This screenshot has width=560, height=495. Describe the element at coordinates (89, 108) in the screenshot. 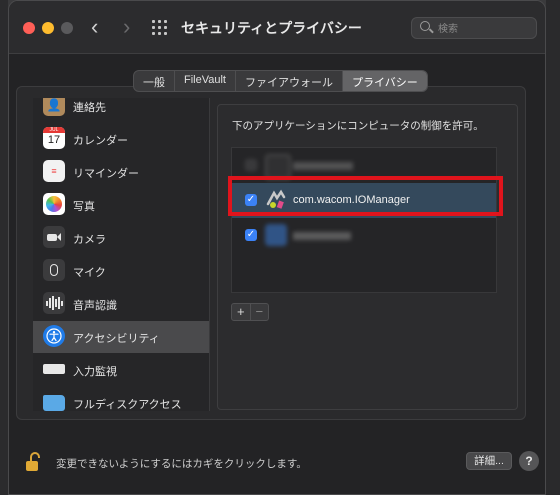

I see `sidebar-item-label: 連絡先` at that location.